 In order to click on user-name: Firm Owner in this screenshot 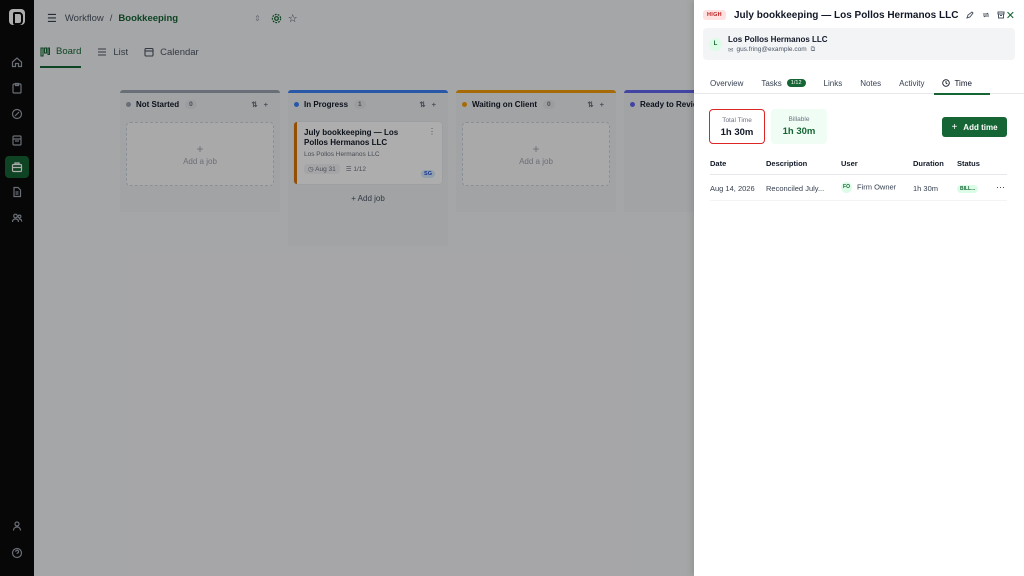, I will do `click(877, 187)`.